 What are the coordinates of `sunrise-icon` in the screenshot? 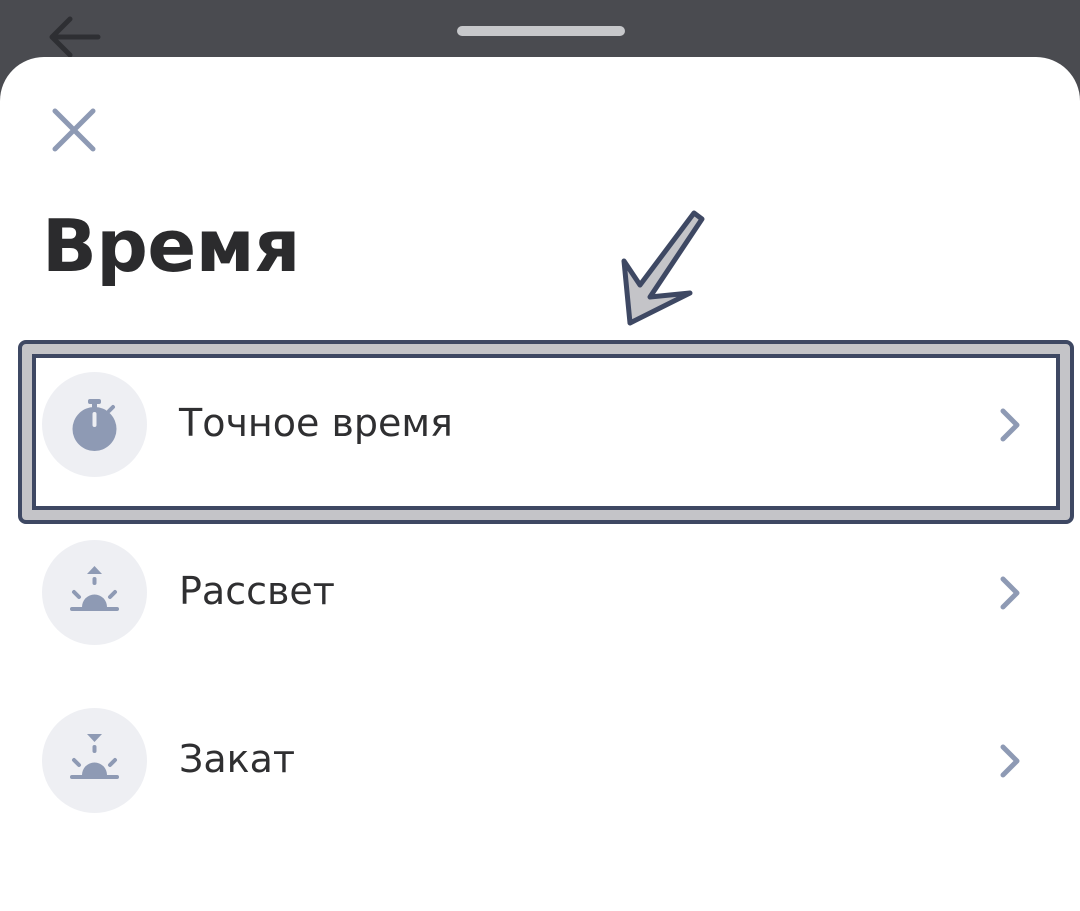 It's located at (94, 588).